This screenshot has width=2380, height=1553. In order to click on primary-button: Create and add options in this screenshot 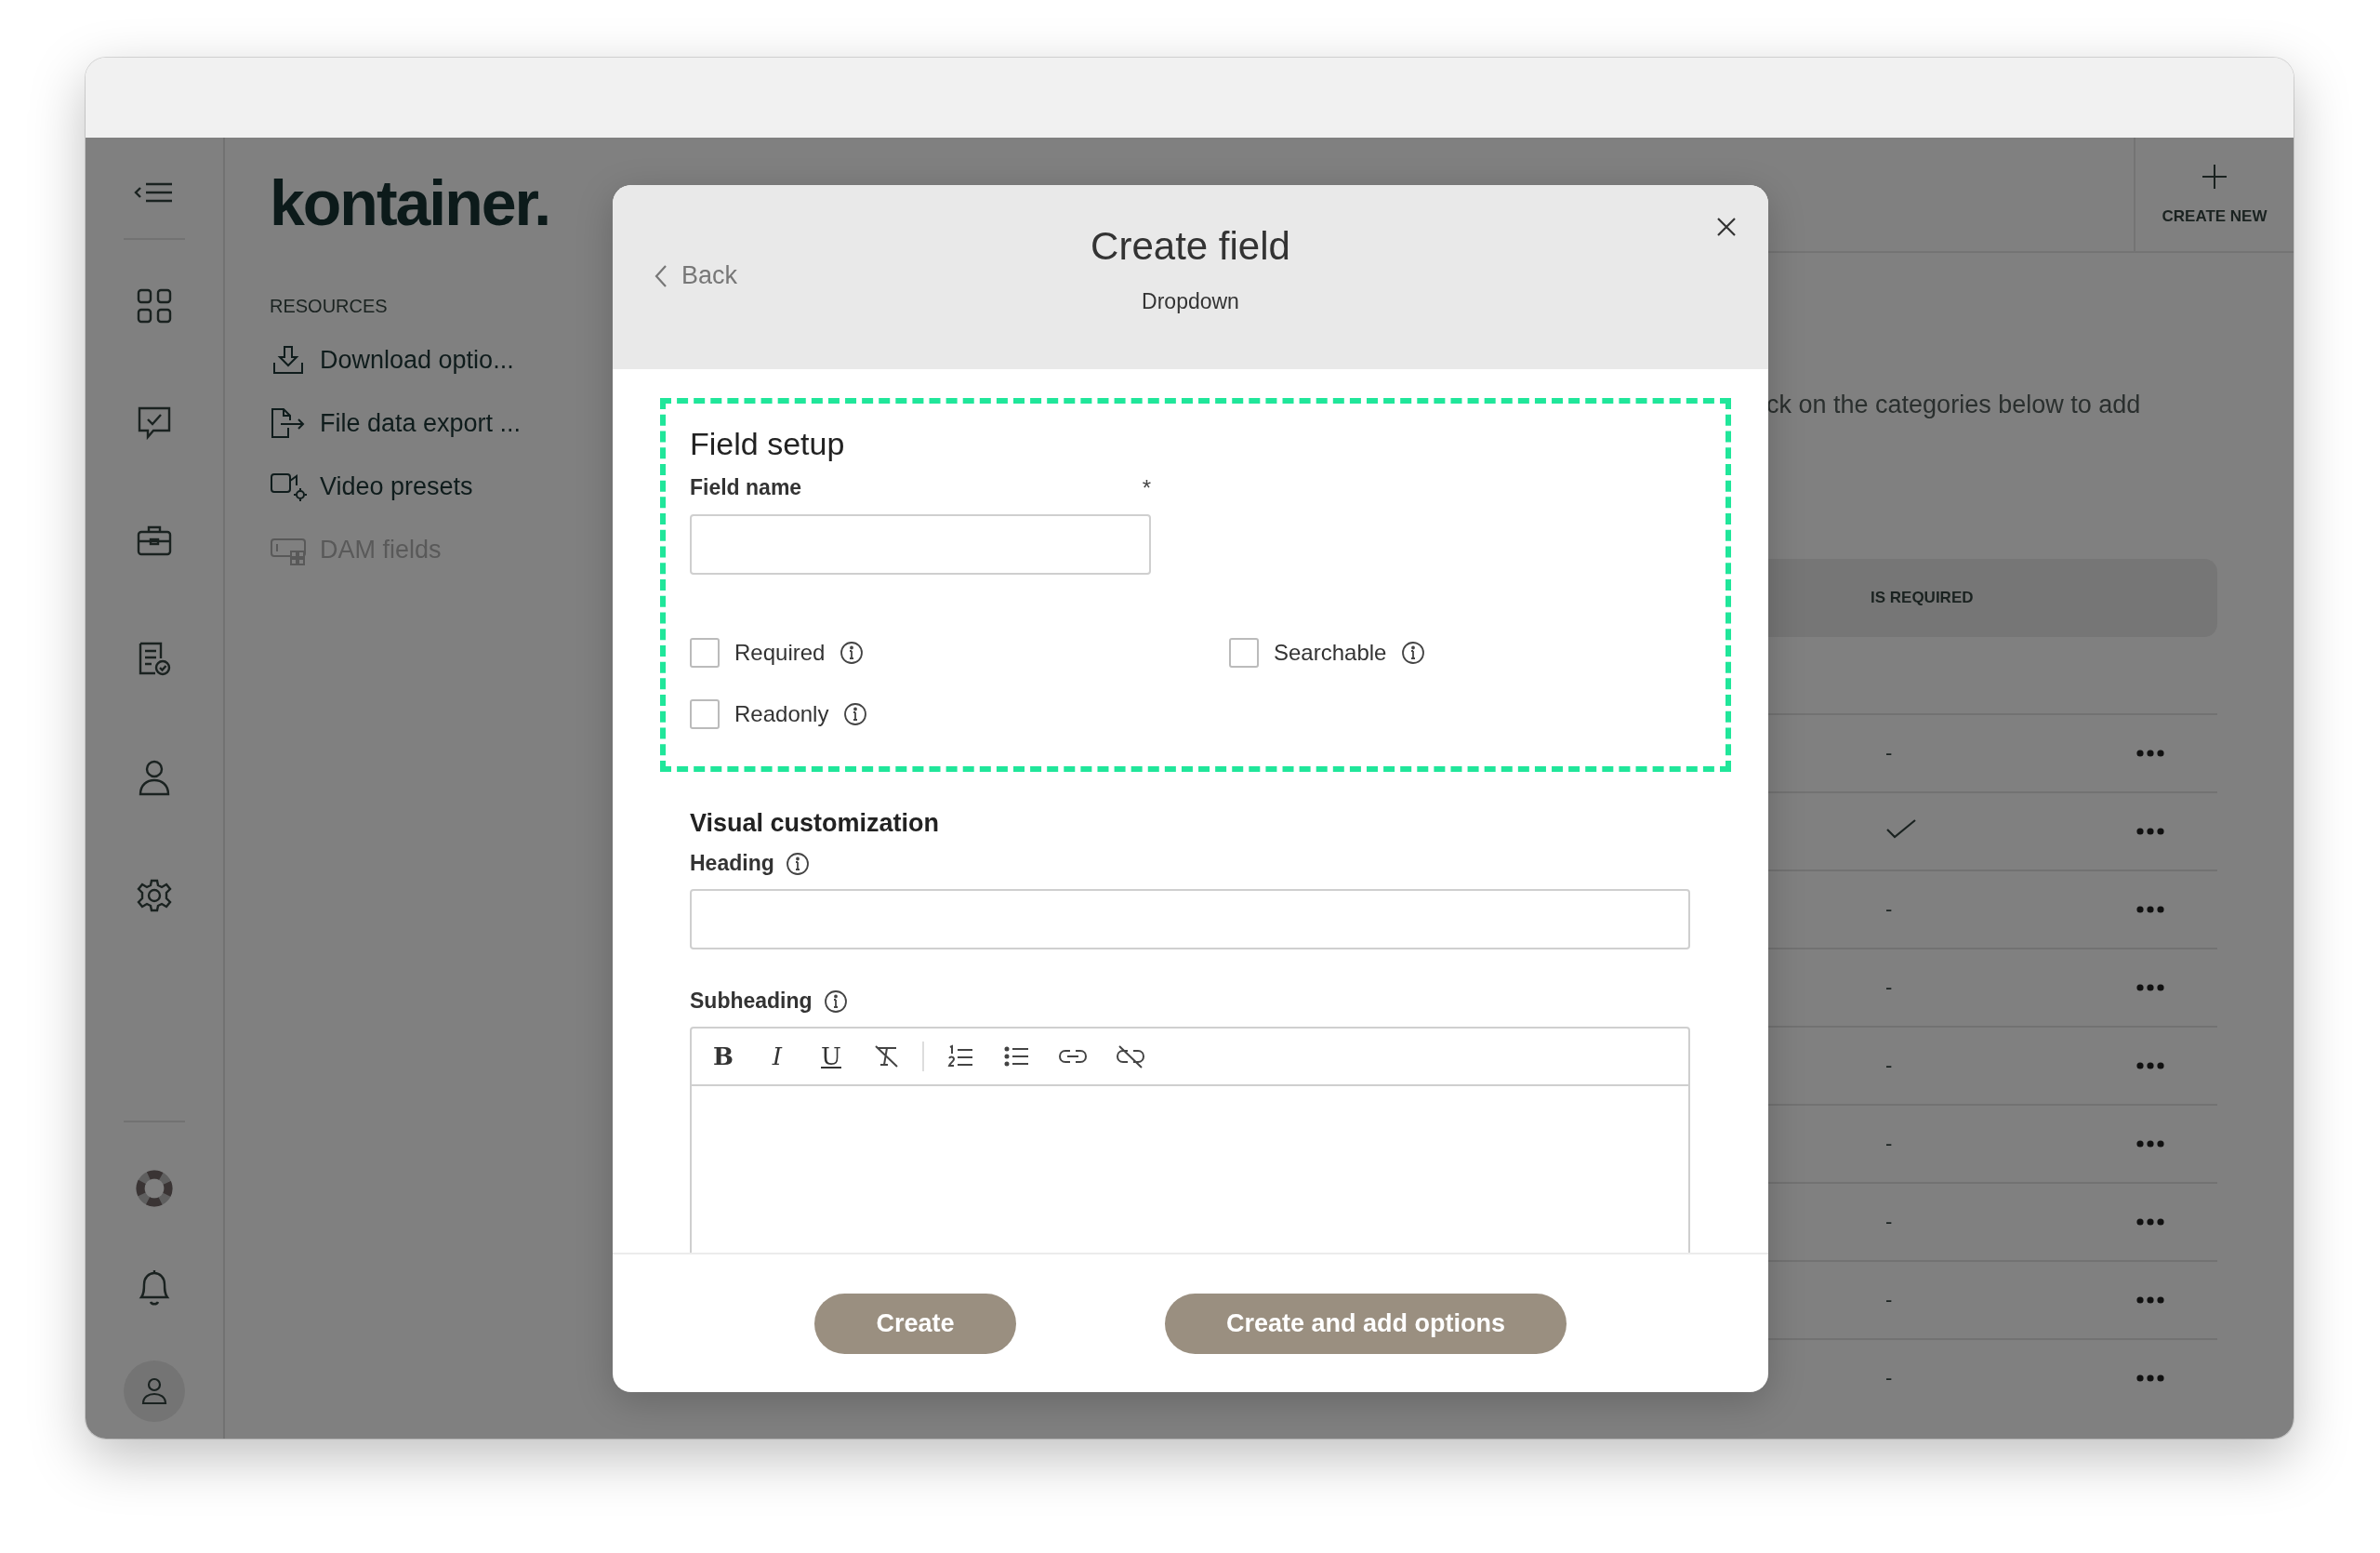, I will do `click(1366, 1323)`.